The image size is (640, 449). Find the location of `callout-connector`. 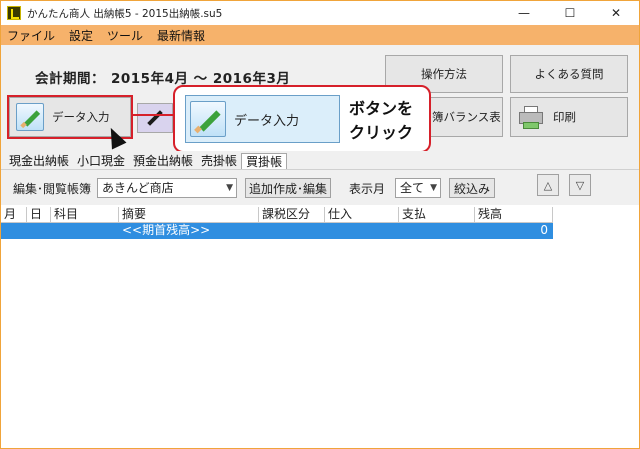

callout-connector is located at coordinates (153, 115).